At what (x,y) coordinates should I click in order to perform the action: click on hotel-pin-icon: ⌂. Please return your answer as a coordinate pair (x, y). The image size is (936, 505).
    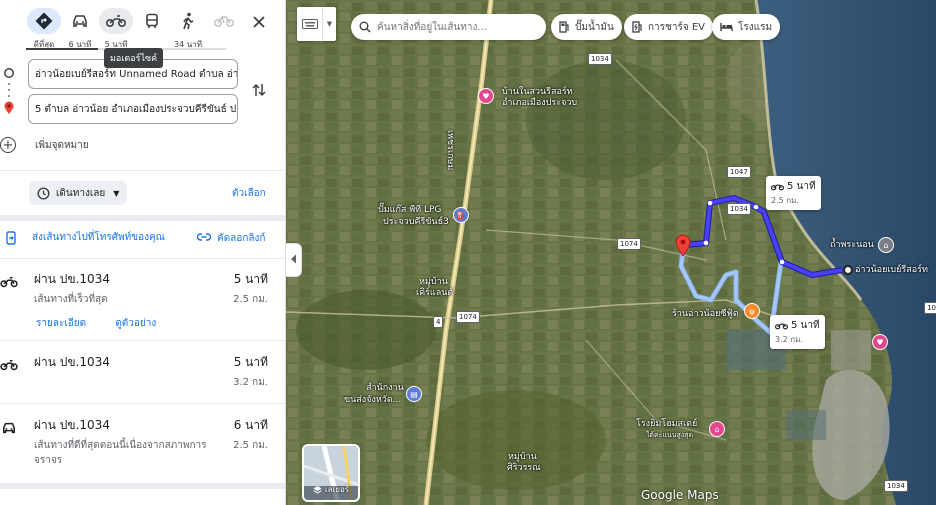
    Looking at the image, I should click on (717, 429).